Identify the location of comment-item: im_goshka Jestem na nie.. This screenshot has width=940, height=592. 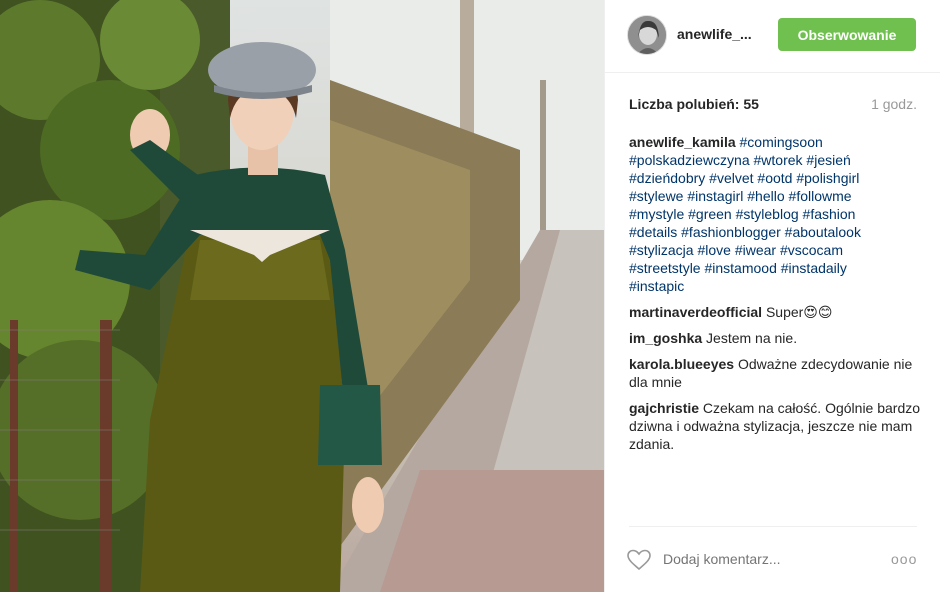
(775, 338).